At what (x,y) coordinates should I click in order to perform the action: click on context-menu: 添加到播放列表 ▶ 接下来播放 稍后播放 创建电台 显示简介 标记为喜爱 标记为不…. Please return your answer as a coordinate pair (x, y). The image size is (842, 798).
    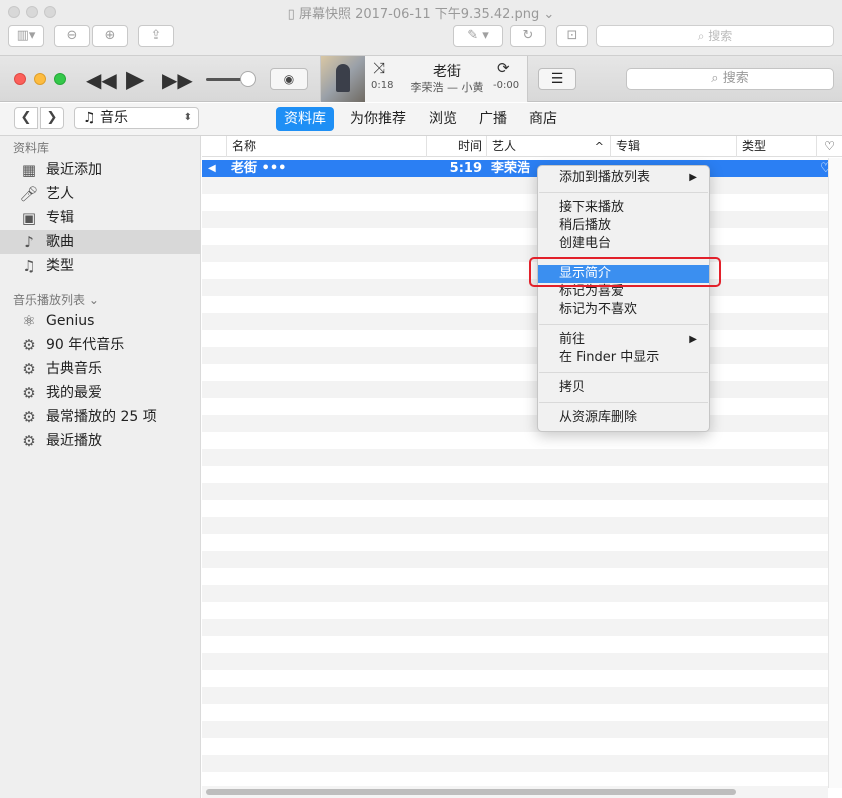
    Looking at the image, I should click on (623, 298).